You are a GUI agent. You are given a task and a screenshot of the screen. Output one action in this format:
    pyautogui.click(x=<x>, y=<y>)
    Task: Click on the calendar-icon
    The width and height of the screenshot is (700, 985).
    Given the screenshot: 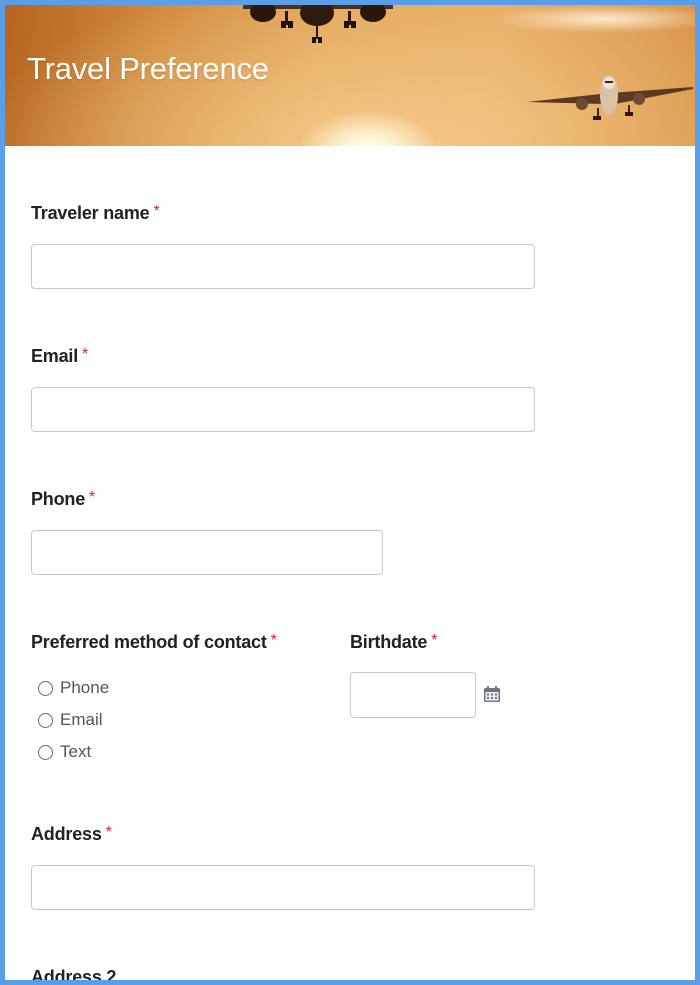 What is the action you would take?
    pyautogui.click(x=492, y=694)
    